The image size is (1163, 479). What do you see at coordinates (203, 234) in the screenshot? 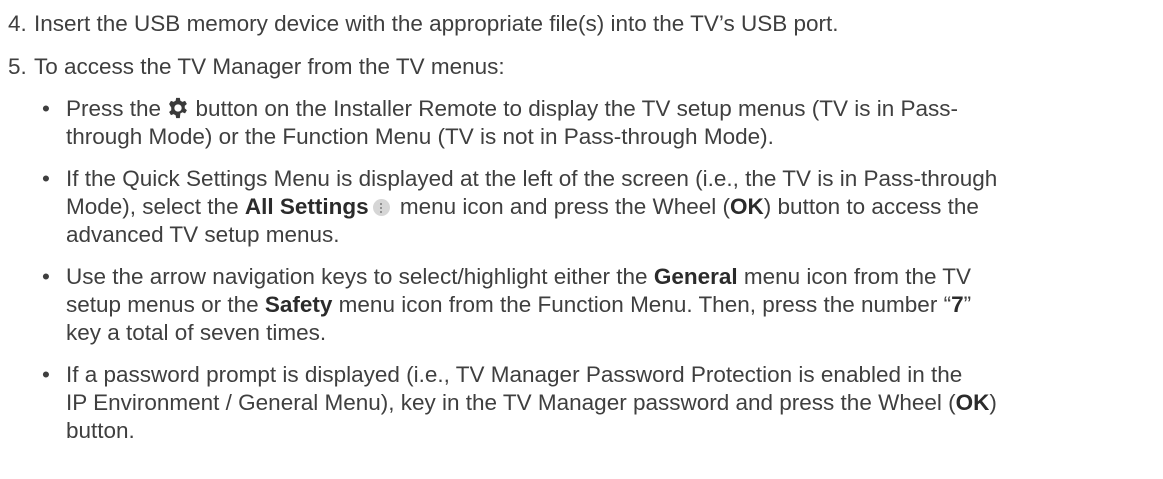
I see `bullet-line: advanced TV setup menus.` at bounding box center [203, 234].